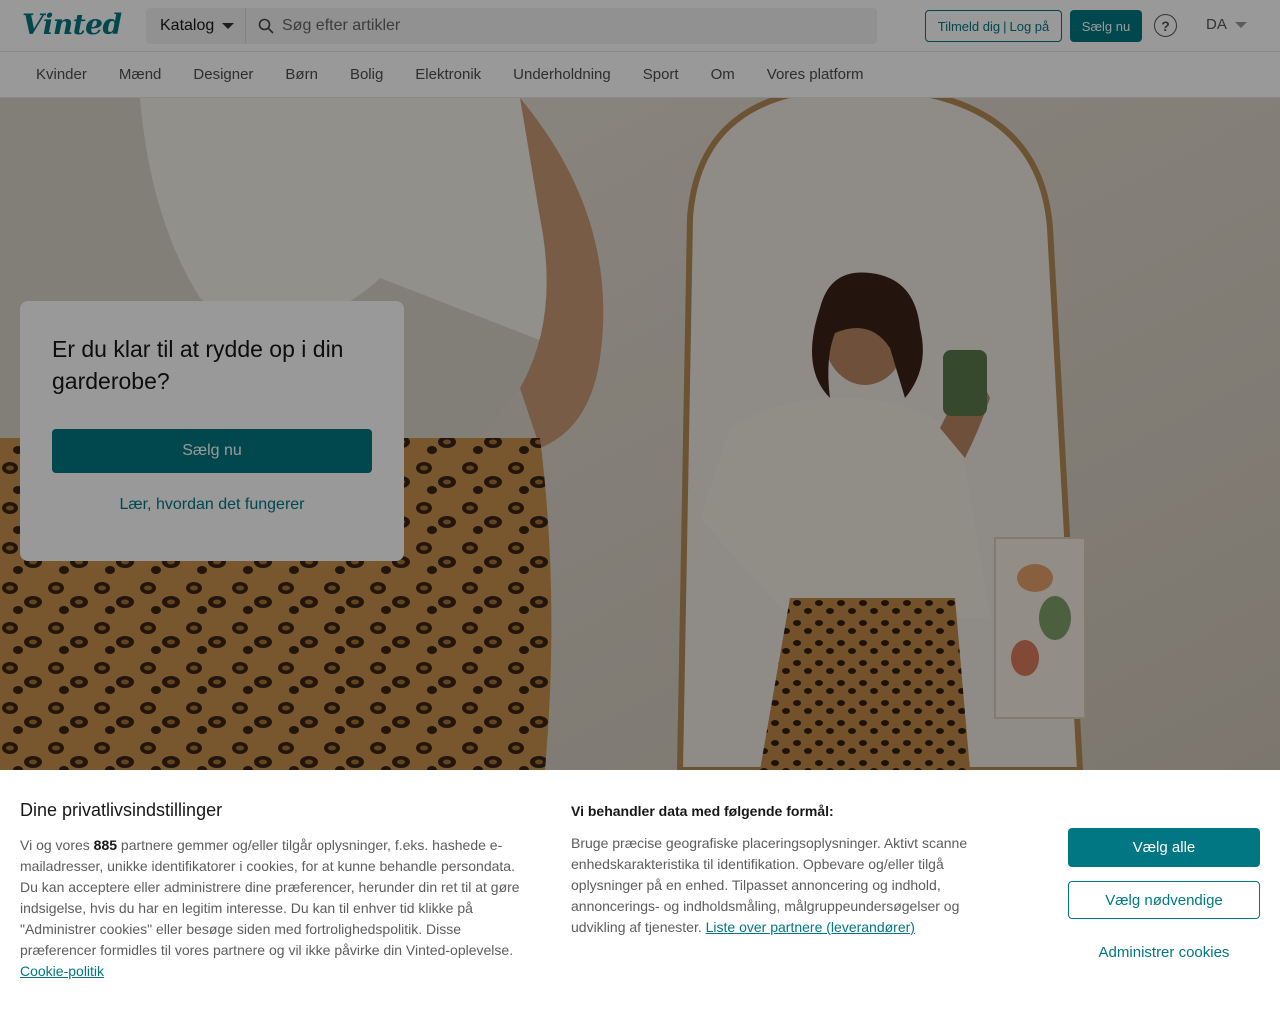 This screenshot has width=1280, height=1024. I want to click on cookie-title: Dine privatlivsindstillinger, so click(121, 810).